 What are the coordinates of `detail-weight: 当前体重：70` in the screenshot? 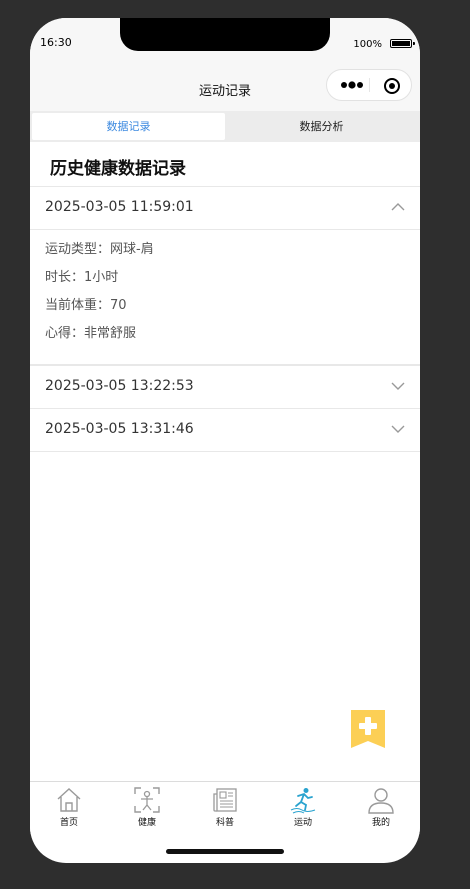 It's located at (86, 305).